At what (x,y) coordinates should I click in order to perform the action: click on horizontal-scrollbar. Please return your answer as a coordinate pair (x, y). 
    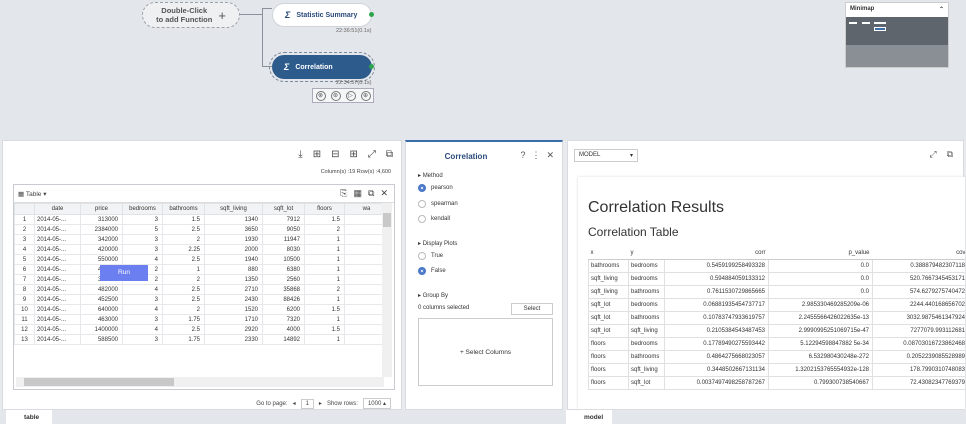
    Looking at the image, I should click on (200, 382).